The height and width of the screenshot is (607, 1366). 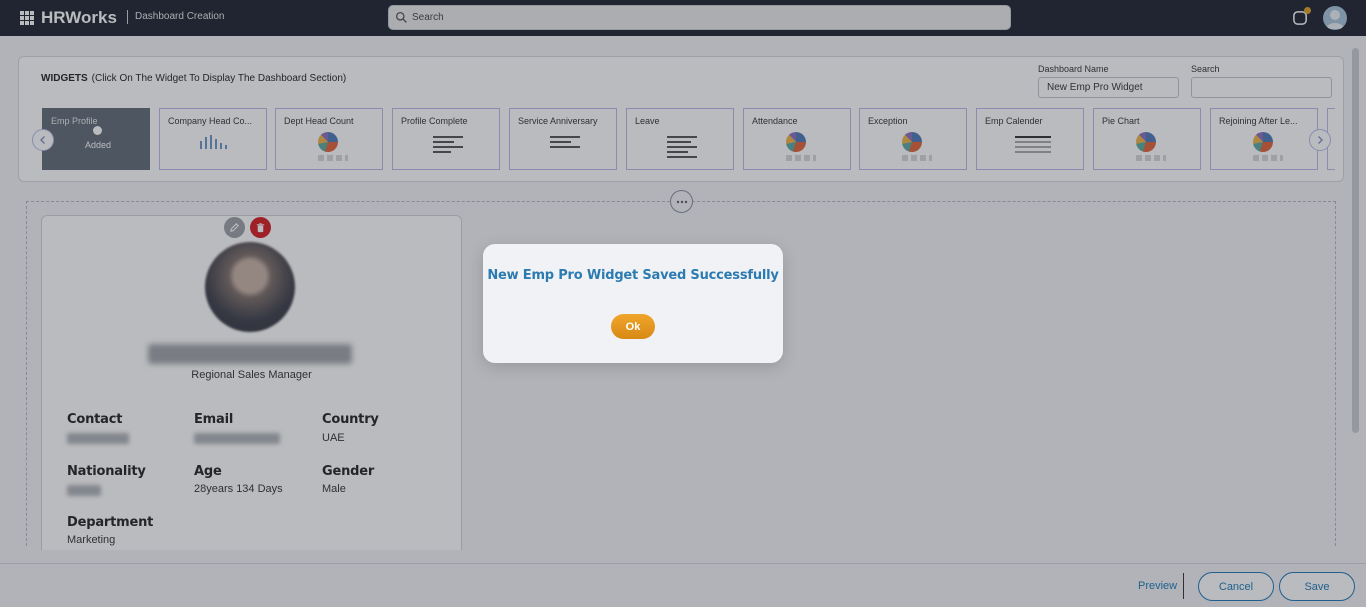 I want to click on ok-button: Ok, so click(x=633, y=326).